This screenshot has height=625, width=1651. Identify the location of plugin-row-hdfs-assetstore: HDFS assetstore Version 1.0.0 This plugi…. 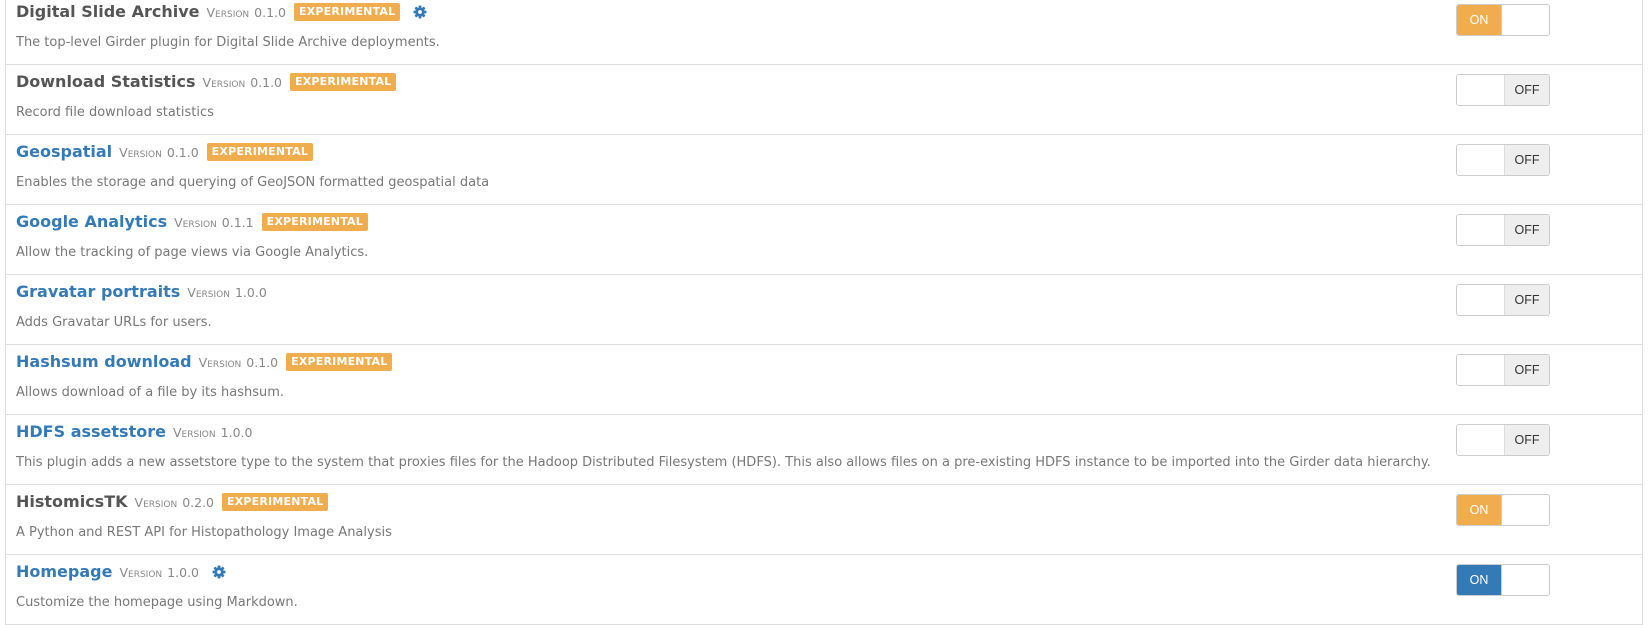
(824, 450).